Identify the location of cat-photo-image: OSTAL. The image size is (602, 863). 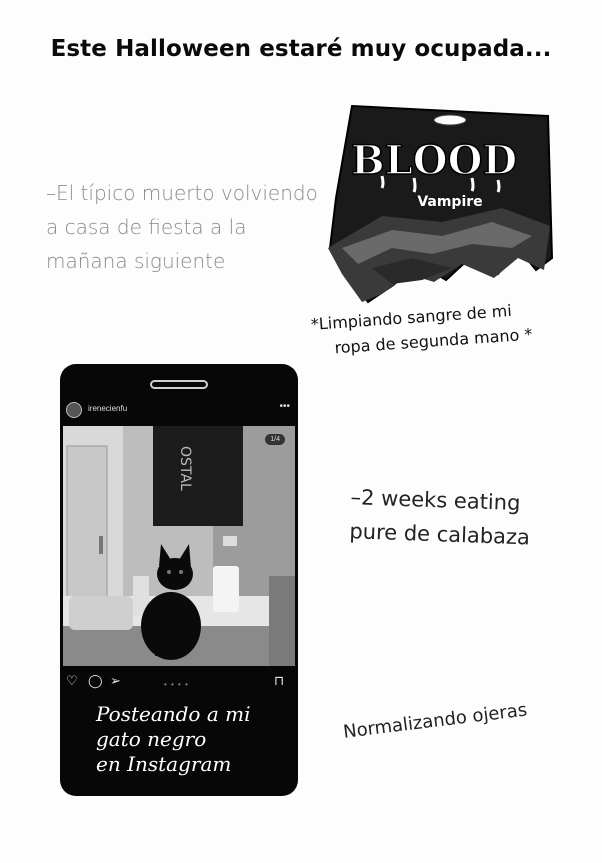
(179, 546).